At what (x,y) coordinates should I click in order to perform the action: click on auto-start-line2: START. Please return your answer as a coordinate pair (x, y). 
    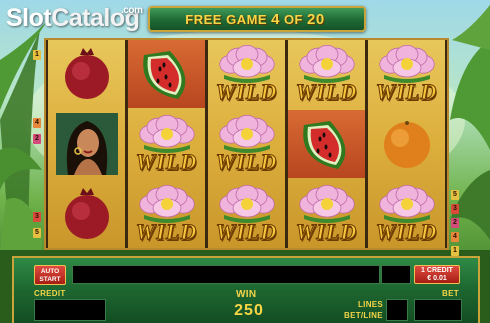
    Looking at the image, I should click on (50, 279).